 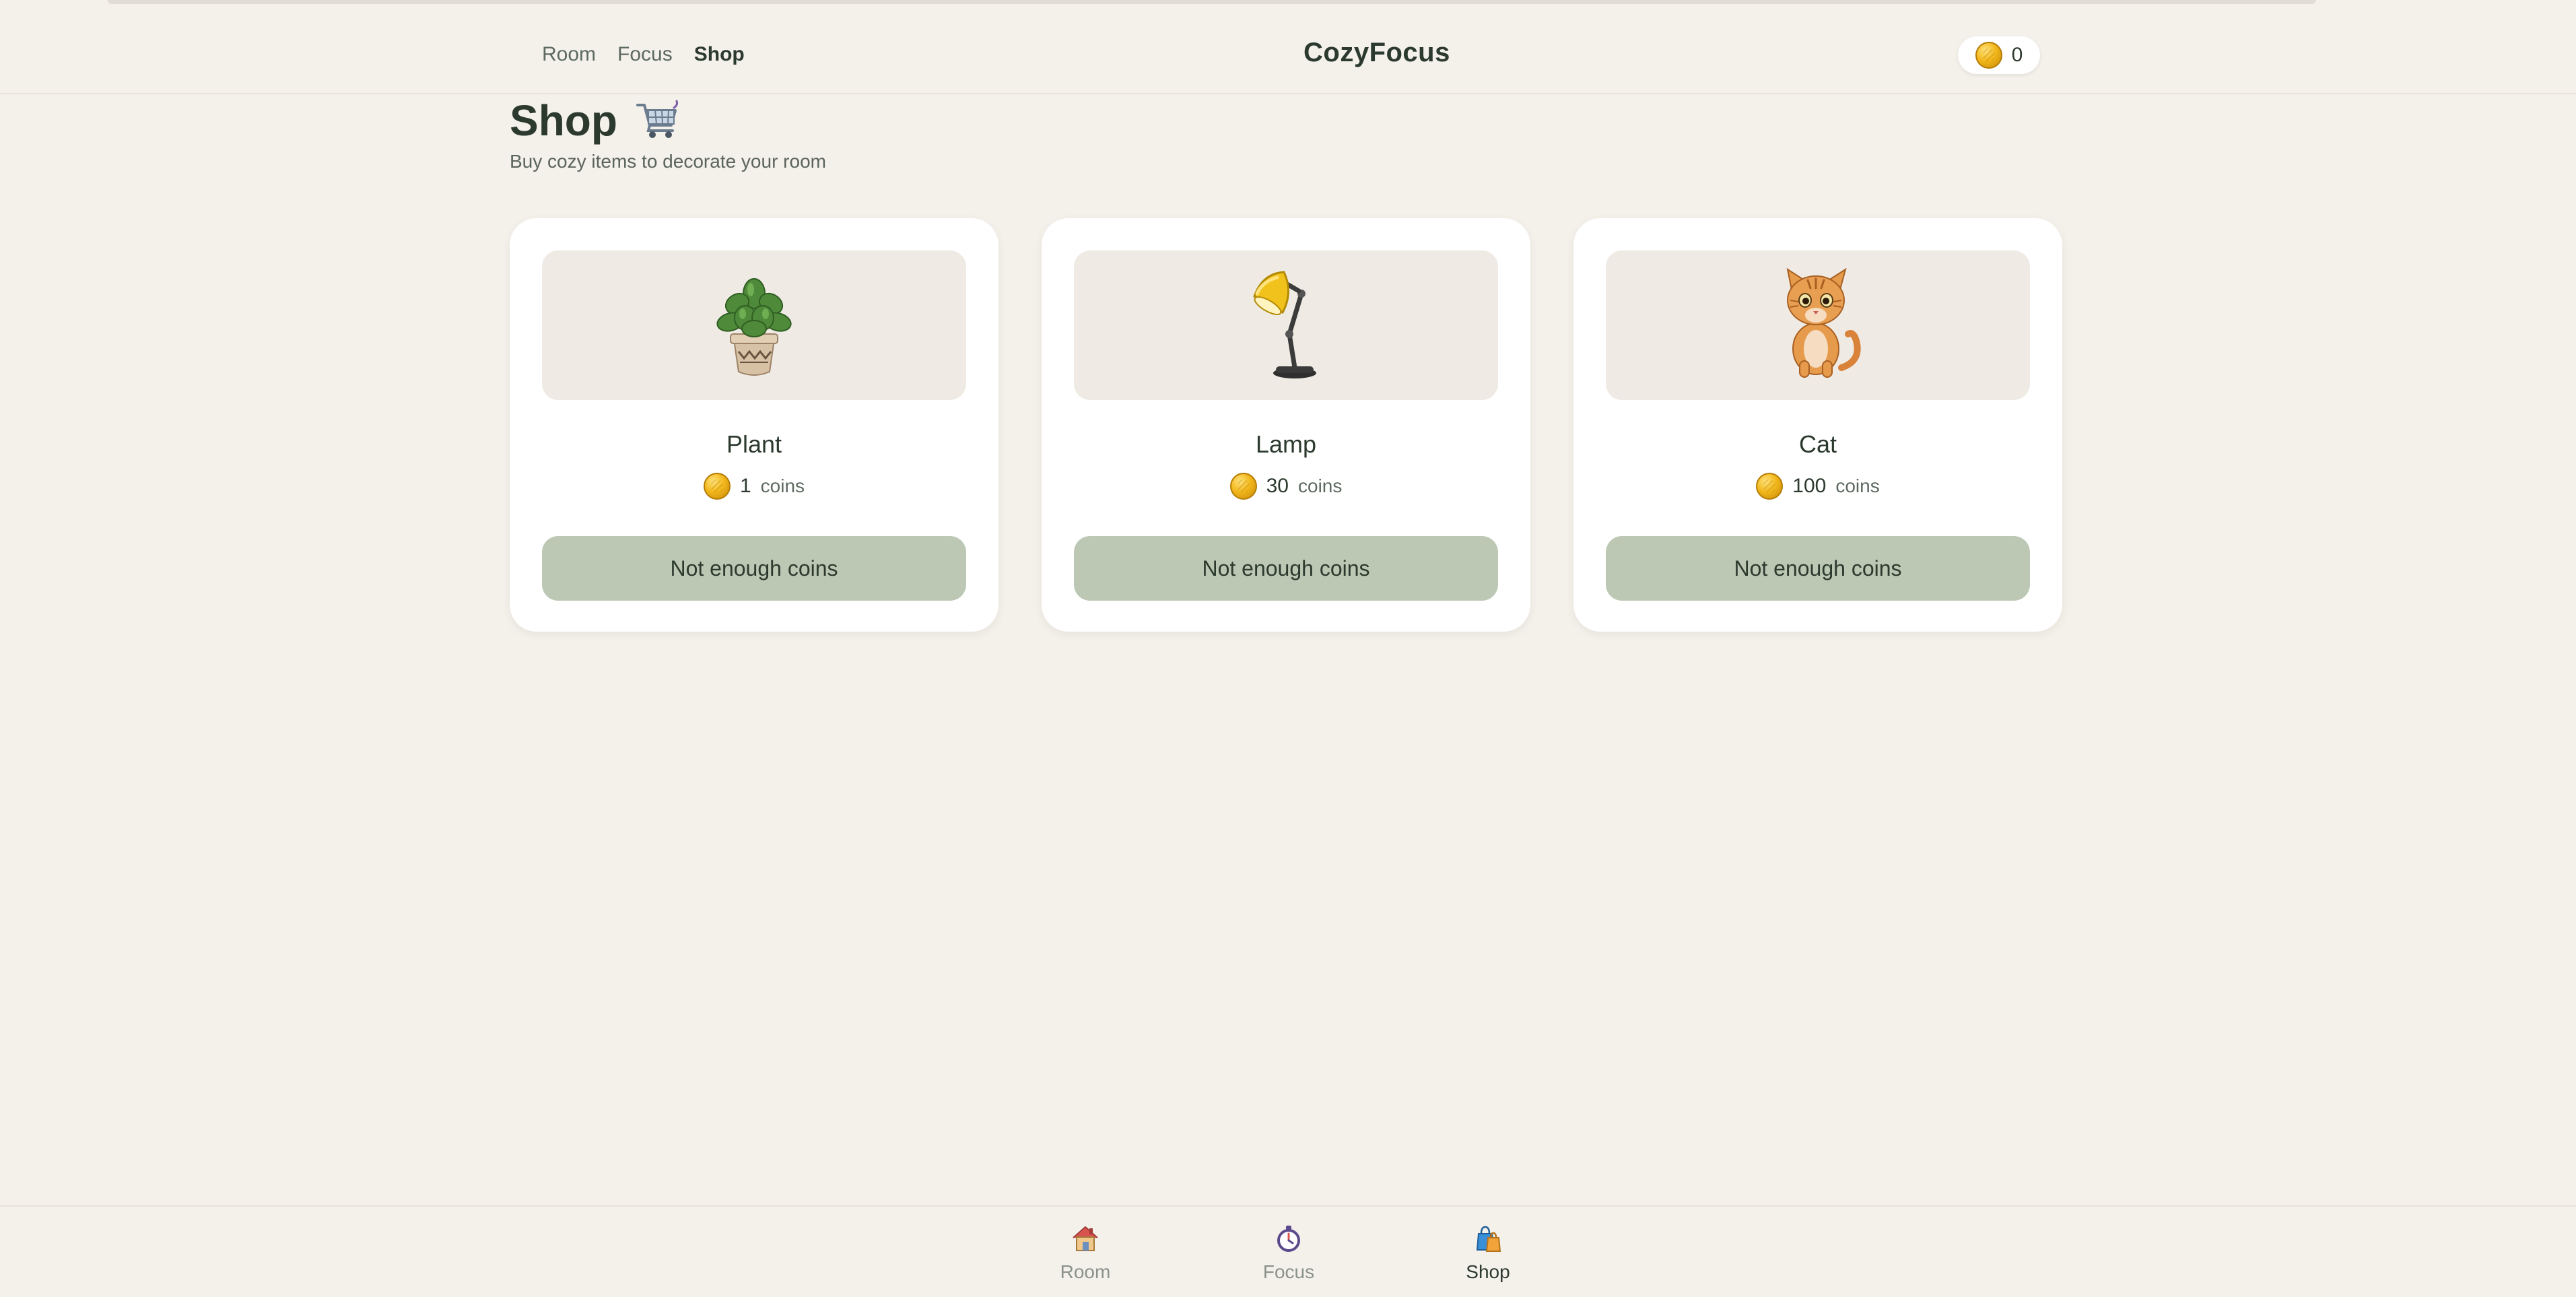 What do you see at coordinates (657, 120) in the screenshot?
I see `shopping-cart-icon` at bounding box center [657, 120].